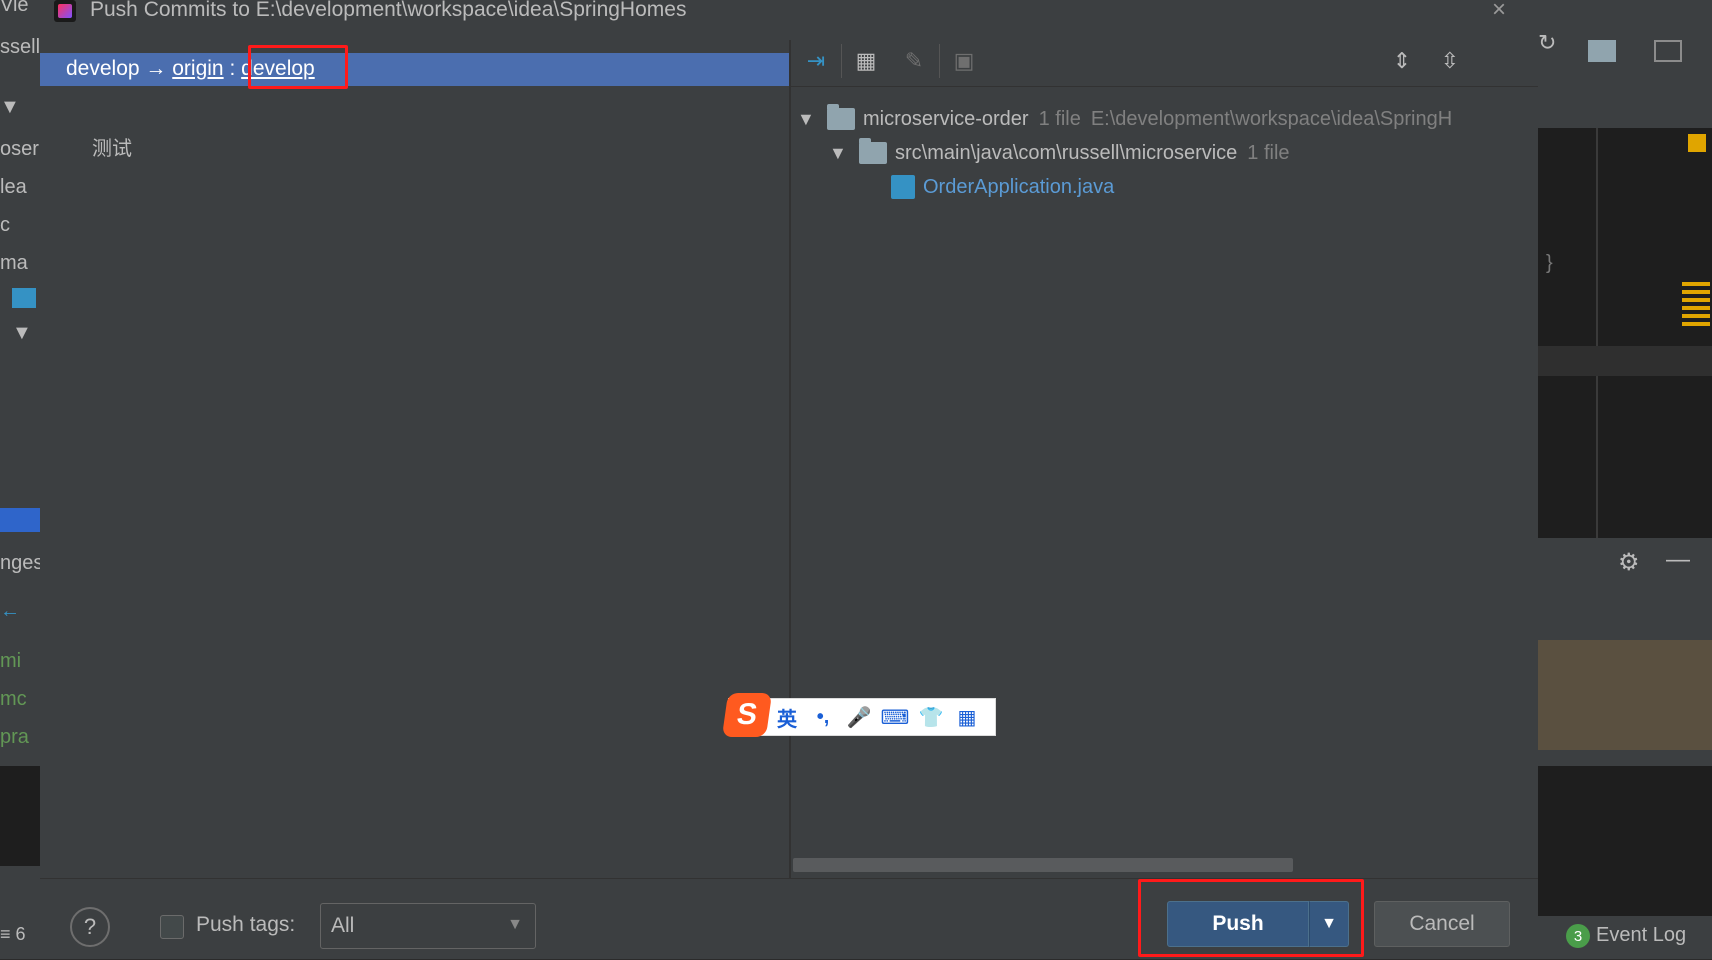 The width and height of the screenshot is (1712, 960). I want to click on highlight-box-push, so click(1251, 918).